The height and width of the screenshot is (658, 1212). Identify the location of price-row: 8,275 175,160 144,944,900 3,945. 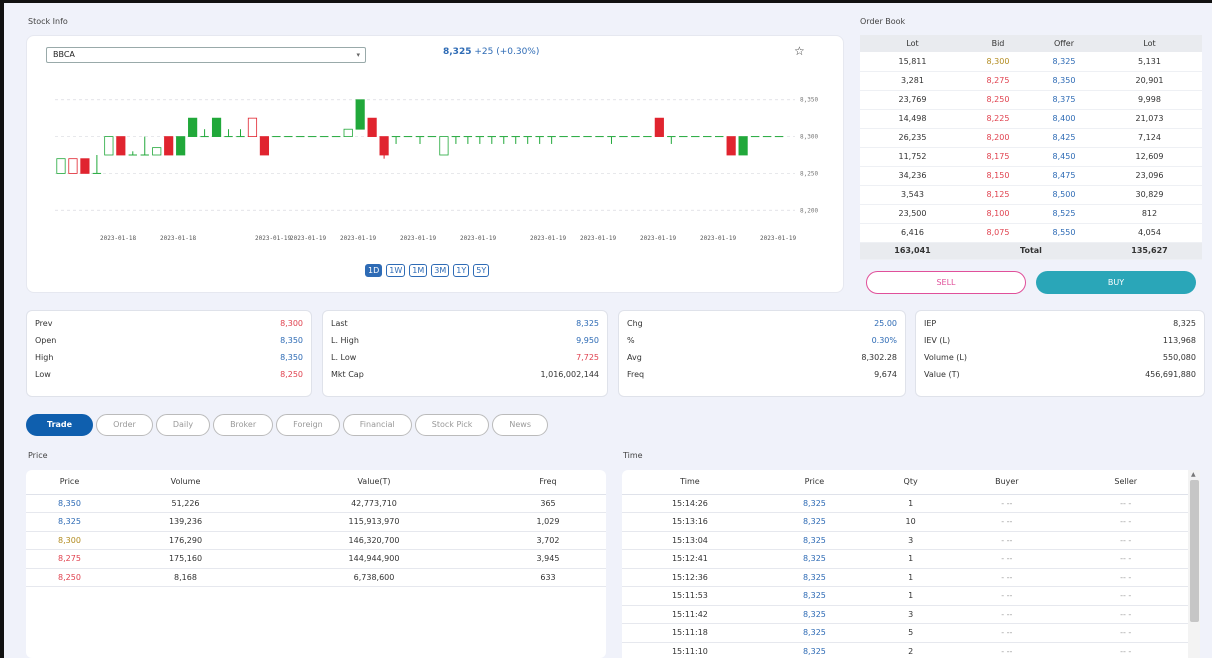
(316, 559).